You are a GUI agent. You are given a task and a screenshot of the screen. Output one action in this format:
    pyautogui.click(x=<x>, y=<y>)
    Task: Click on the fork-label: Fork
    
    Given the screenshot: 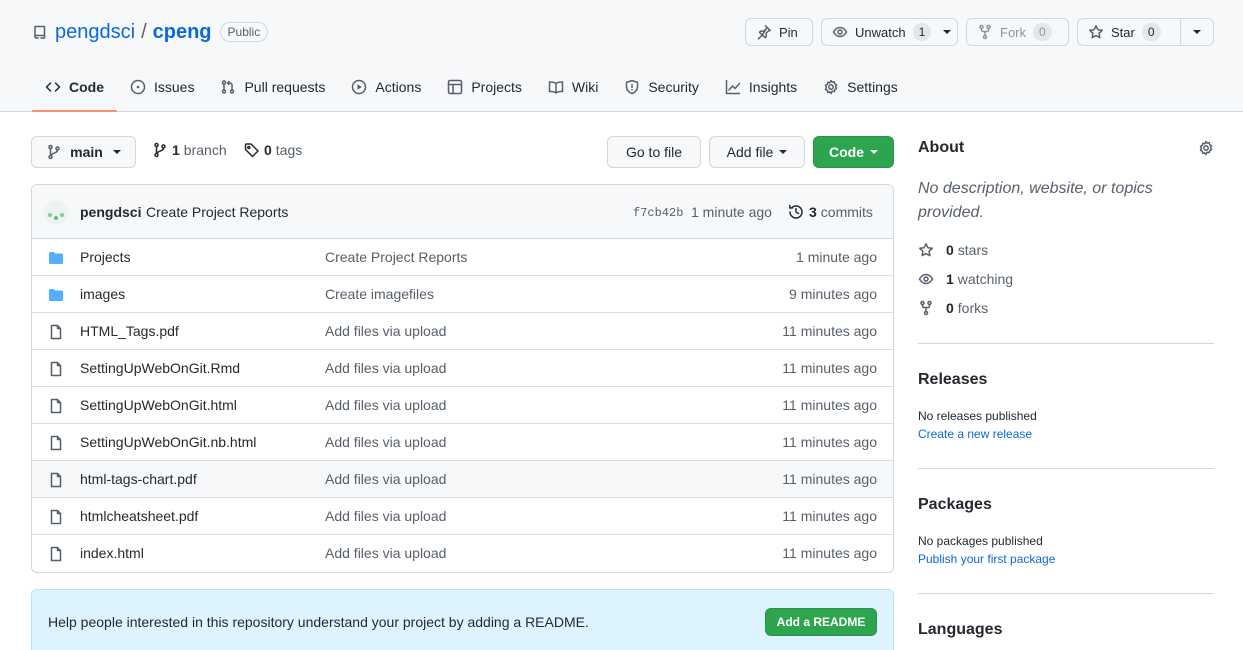 What is the action you would take?
    pyautogui.click(x=1013, y=32)
    